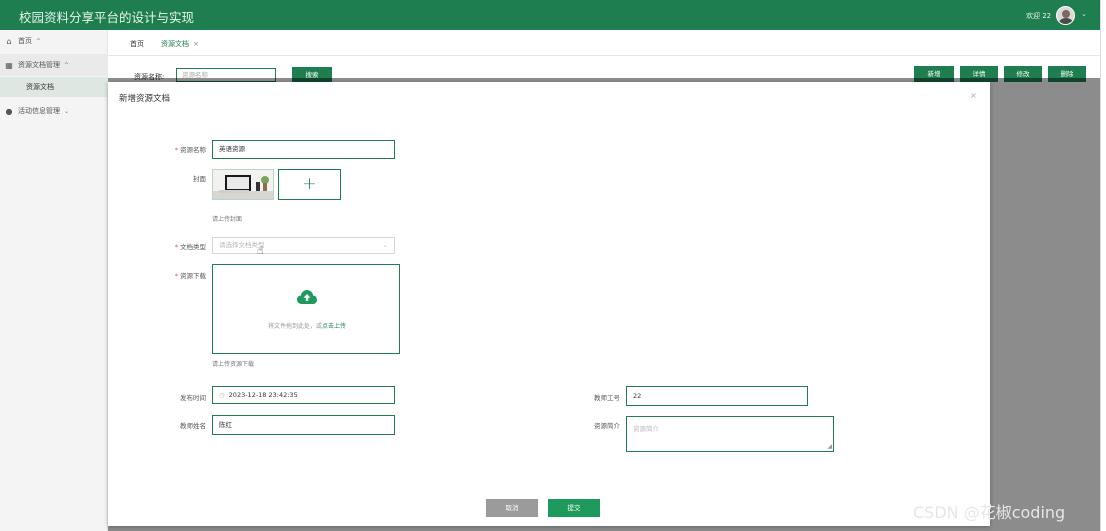 This screenshot has width=1106, height=531. Describe the element at coordinates (607, 398) in the screenshot. I see `teacher-id-label: 教师工号` at that location.